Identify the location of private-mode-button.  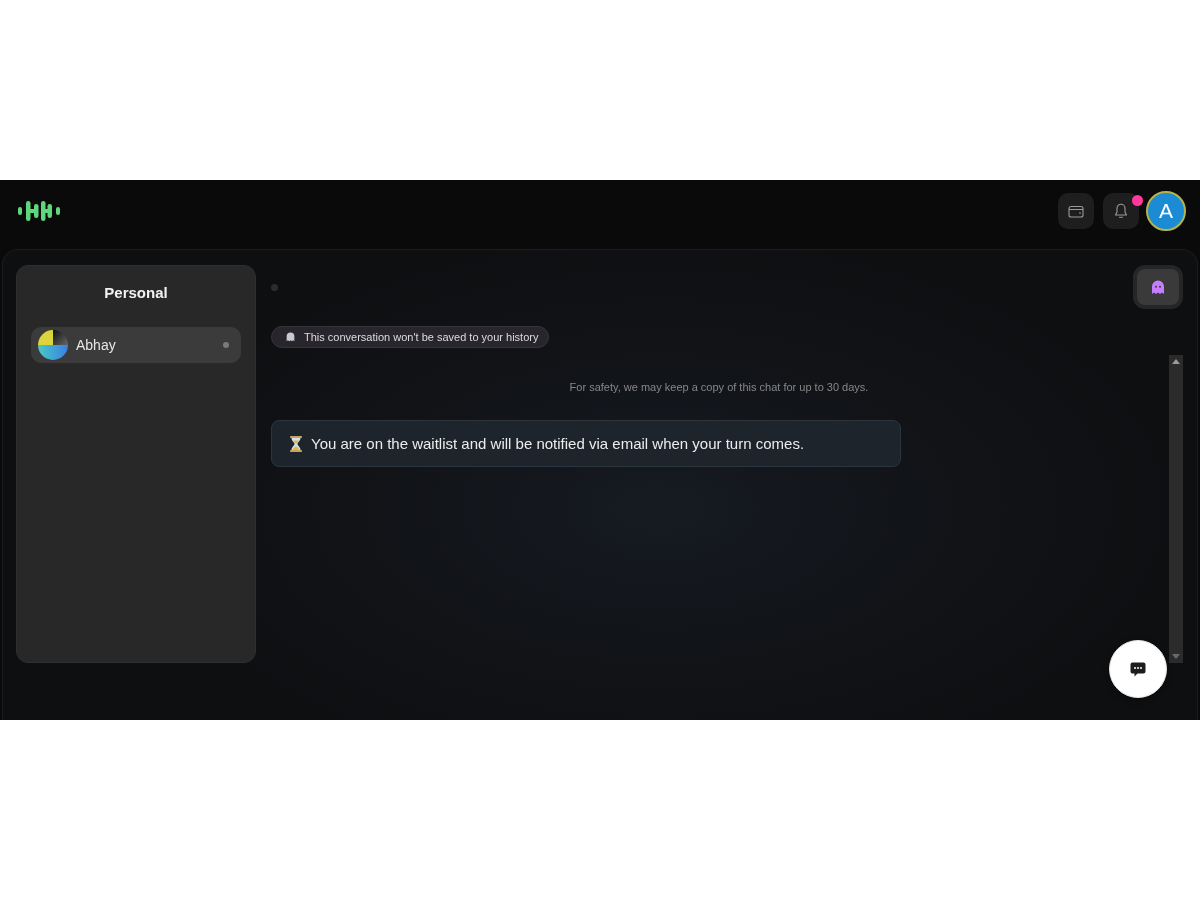
(1158, 287).